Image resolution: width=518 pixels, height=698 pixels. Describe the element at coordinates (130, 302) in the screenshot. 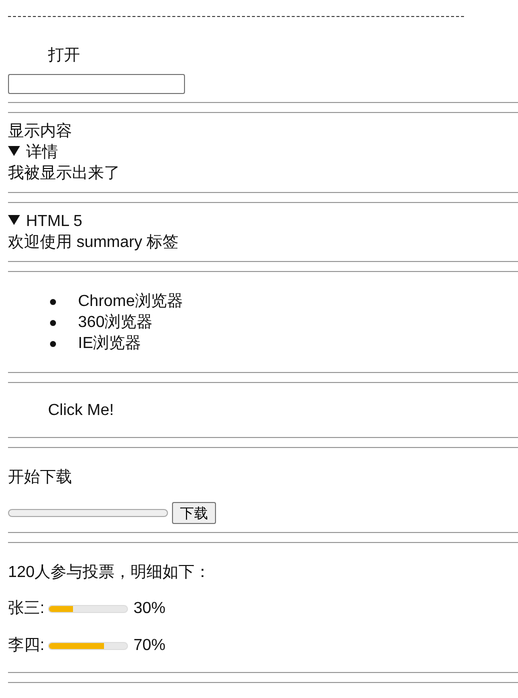

I see `list-item: Chrome浏览器` at that location.